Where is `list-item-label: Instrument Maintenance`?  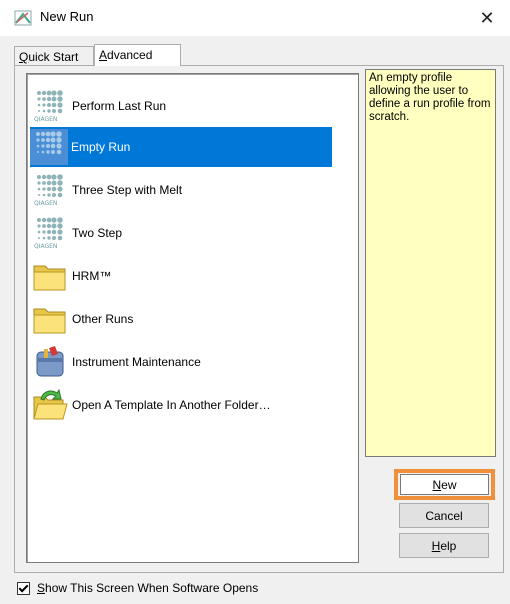 list-item-label: Instrument Maintenance is located at coordinates (136, 362).